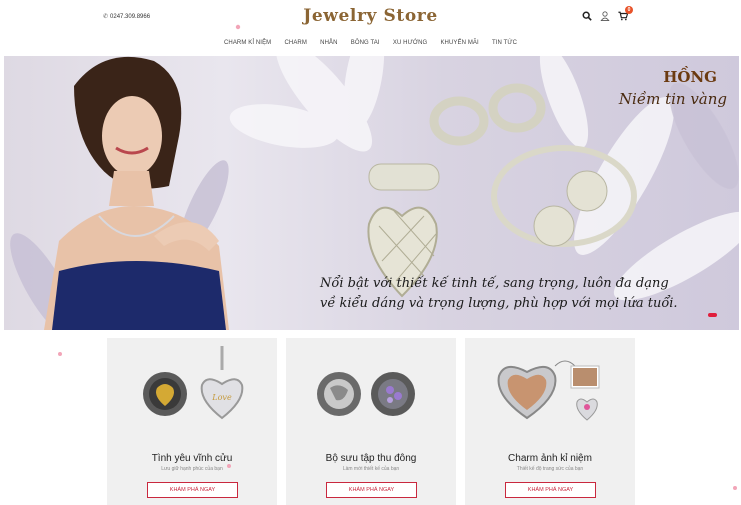  What do you see at coordinates (550, 469) in the screenshot?
I see `card-description: Thiết kế độ trang sức của bạn` at bounding box center [550, 469].